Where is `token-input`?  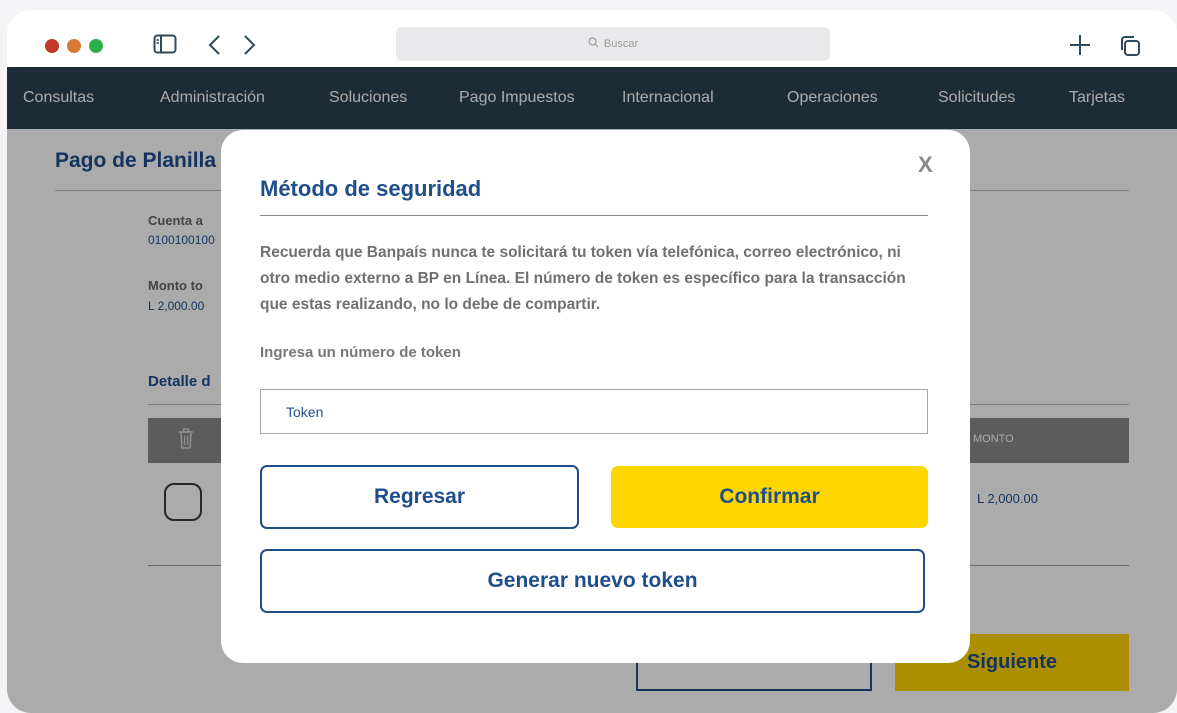 token-input is located at coordinates (594, 411).